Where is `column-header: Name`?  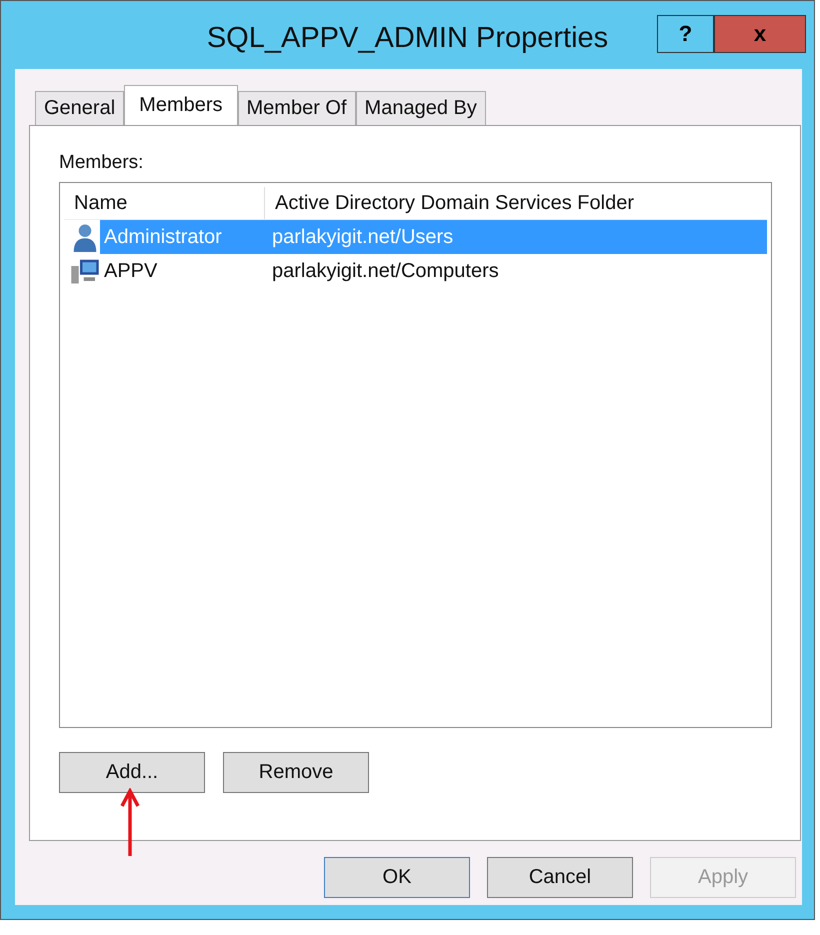
column-header: Name is located at coordinates (164, 203).